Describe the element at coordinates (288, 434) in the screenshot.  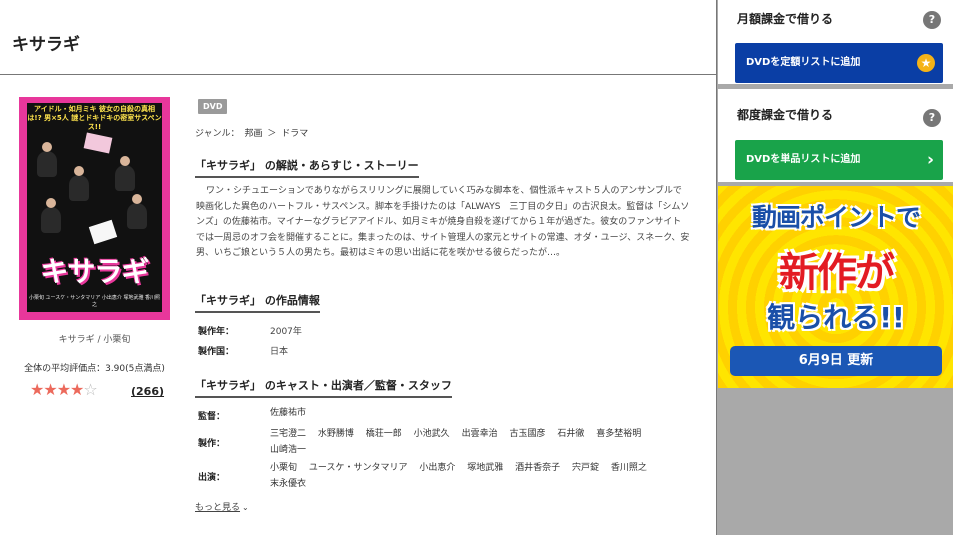
I see `producer-link: 三宅澄二` at that location.